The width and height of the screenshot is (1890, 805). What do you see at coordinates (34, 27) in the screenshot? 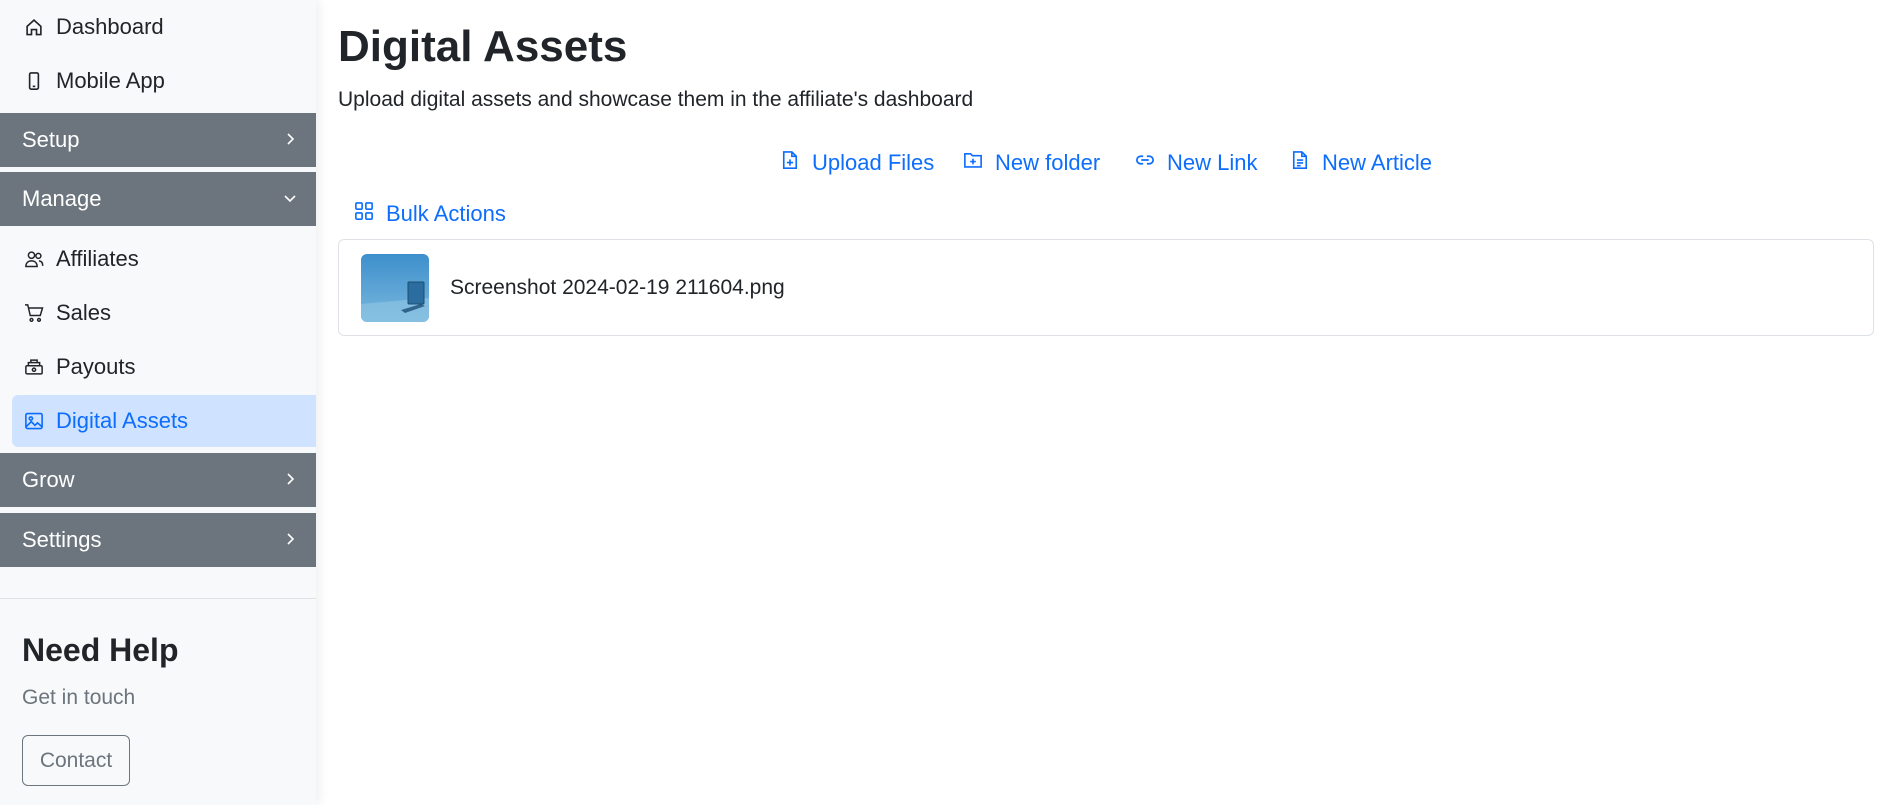
I see `home-icon` at bounding box center [34, 27].